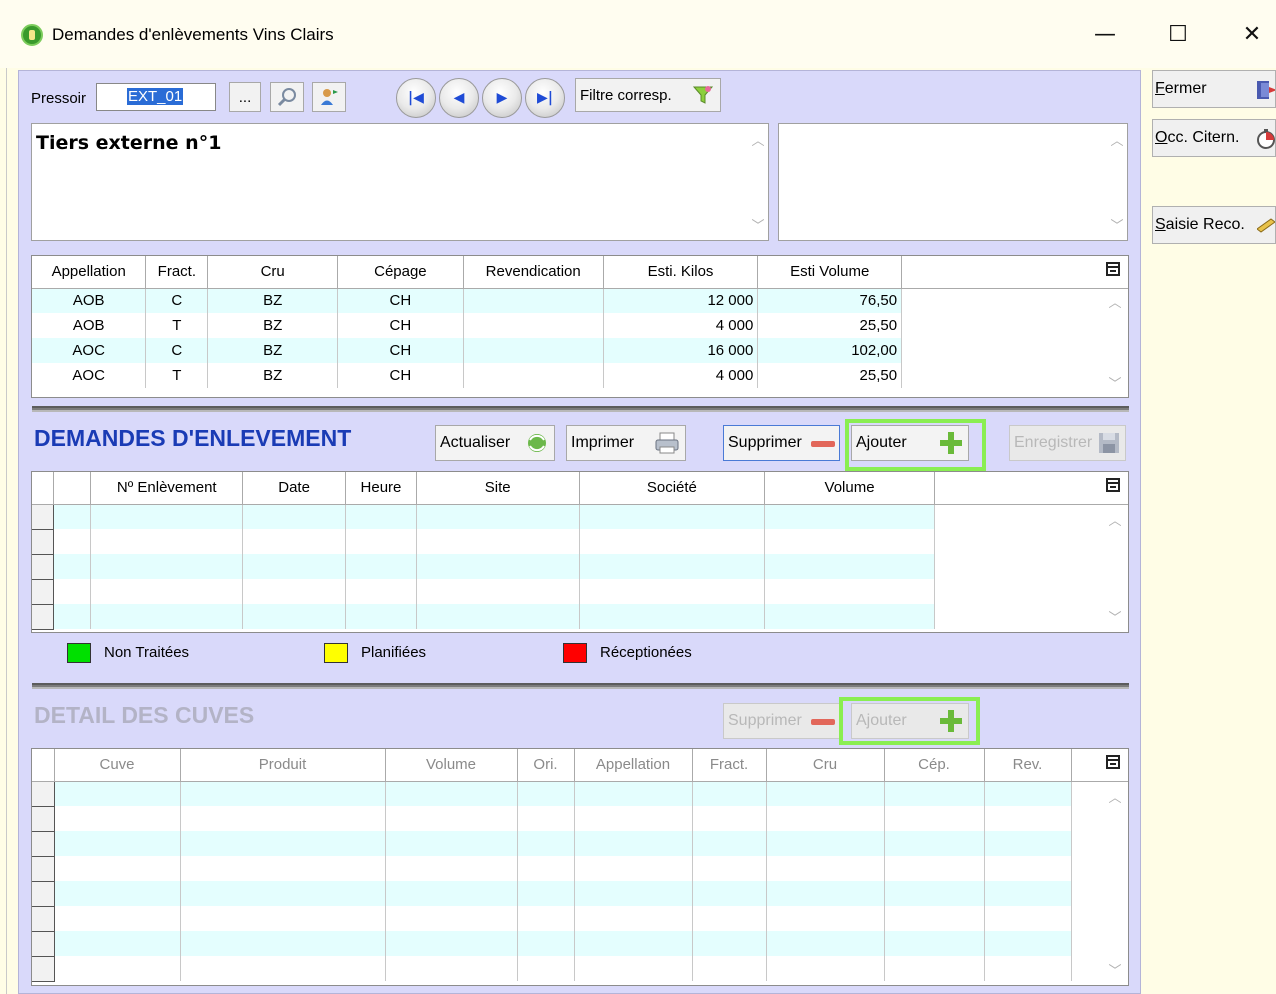  I want to click on table-row: AOC T BZ CH 4 000 25,50, so click(580, 375).